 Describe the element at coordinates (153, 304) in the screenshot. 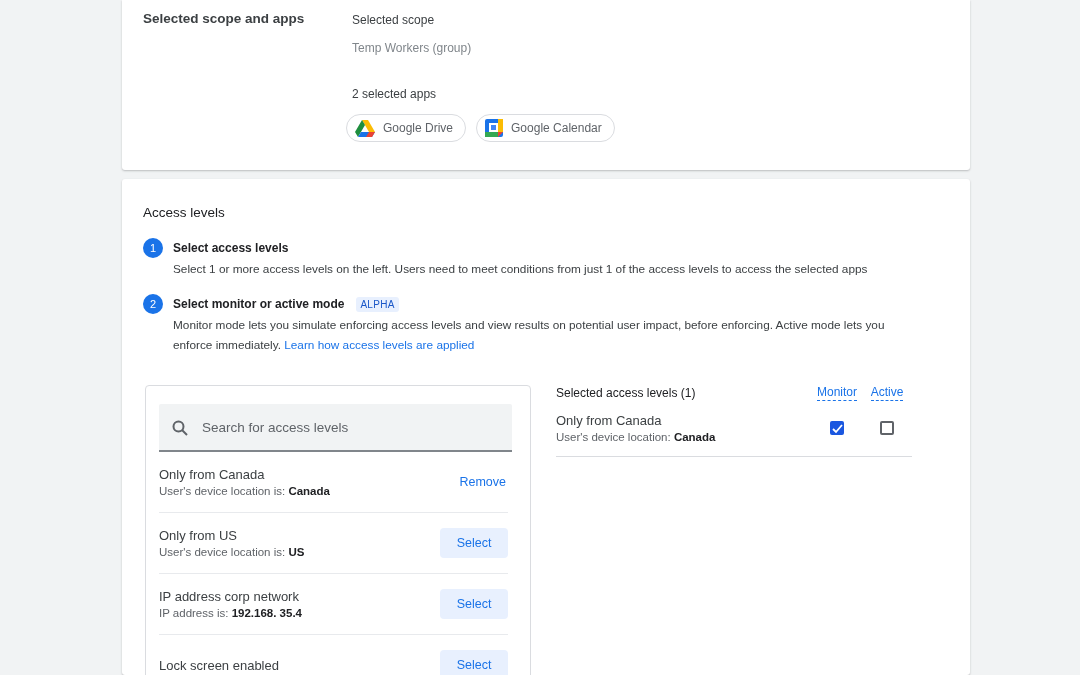

I see `step-number: 2` at that location.